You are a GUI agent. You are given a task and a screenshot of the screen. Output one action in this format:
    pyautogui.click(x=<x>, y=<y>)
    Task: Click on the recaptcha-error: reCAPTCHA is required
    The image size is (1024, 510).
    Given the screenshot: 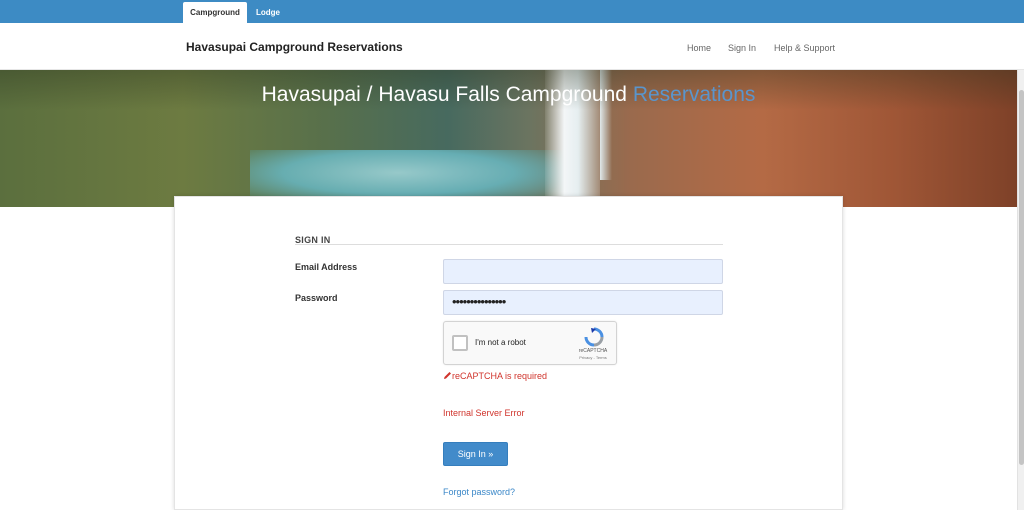 What is the action you would take?
    pyautogui.click(x=495, y=376)
    